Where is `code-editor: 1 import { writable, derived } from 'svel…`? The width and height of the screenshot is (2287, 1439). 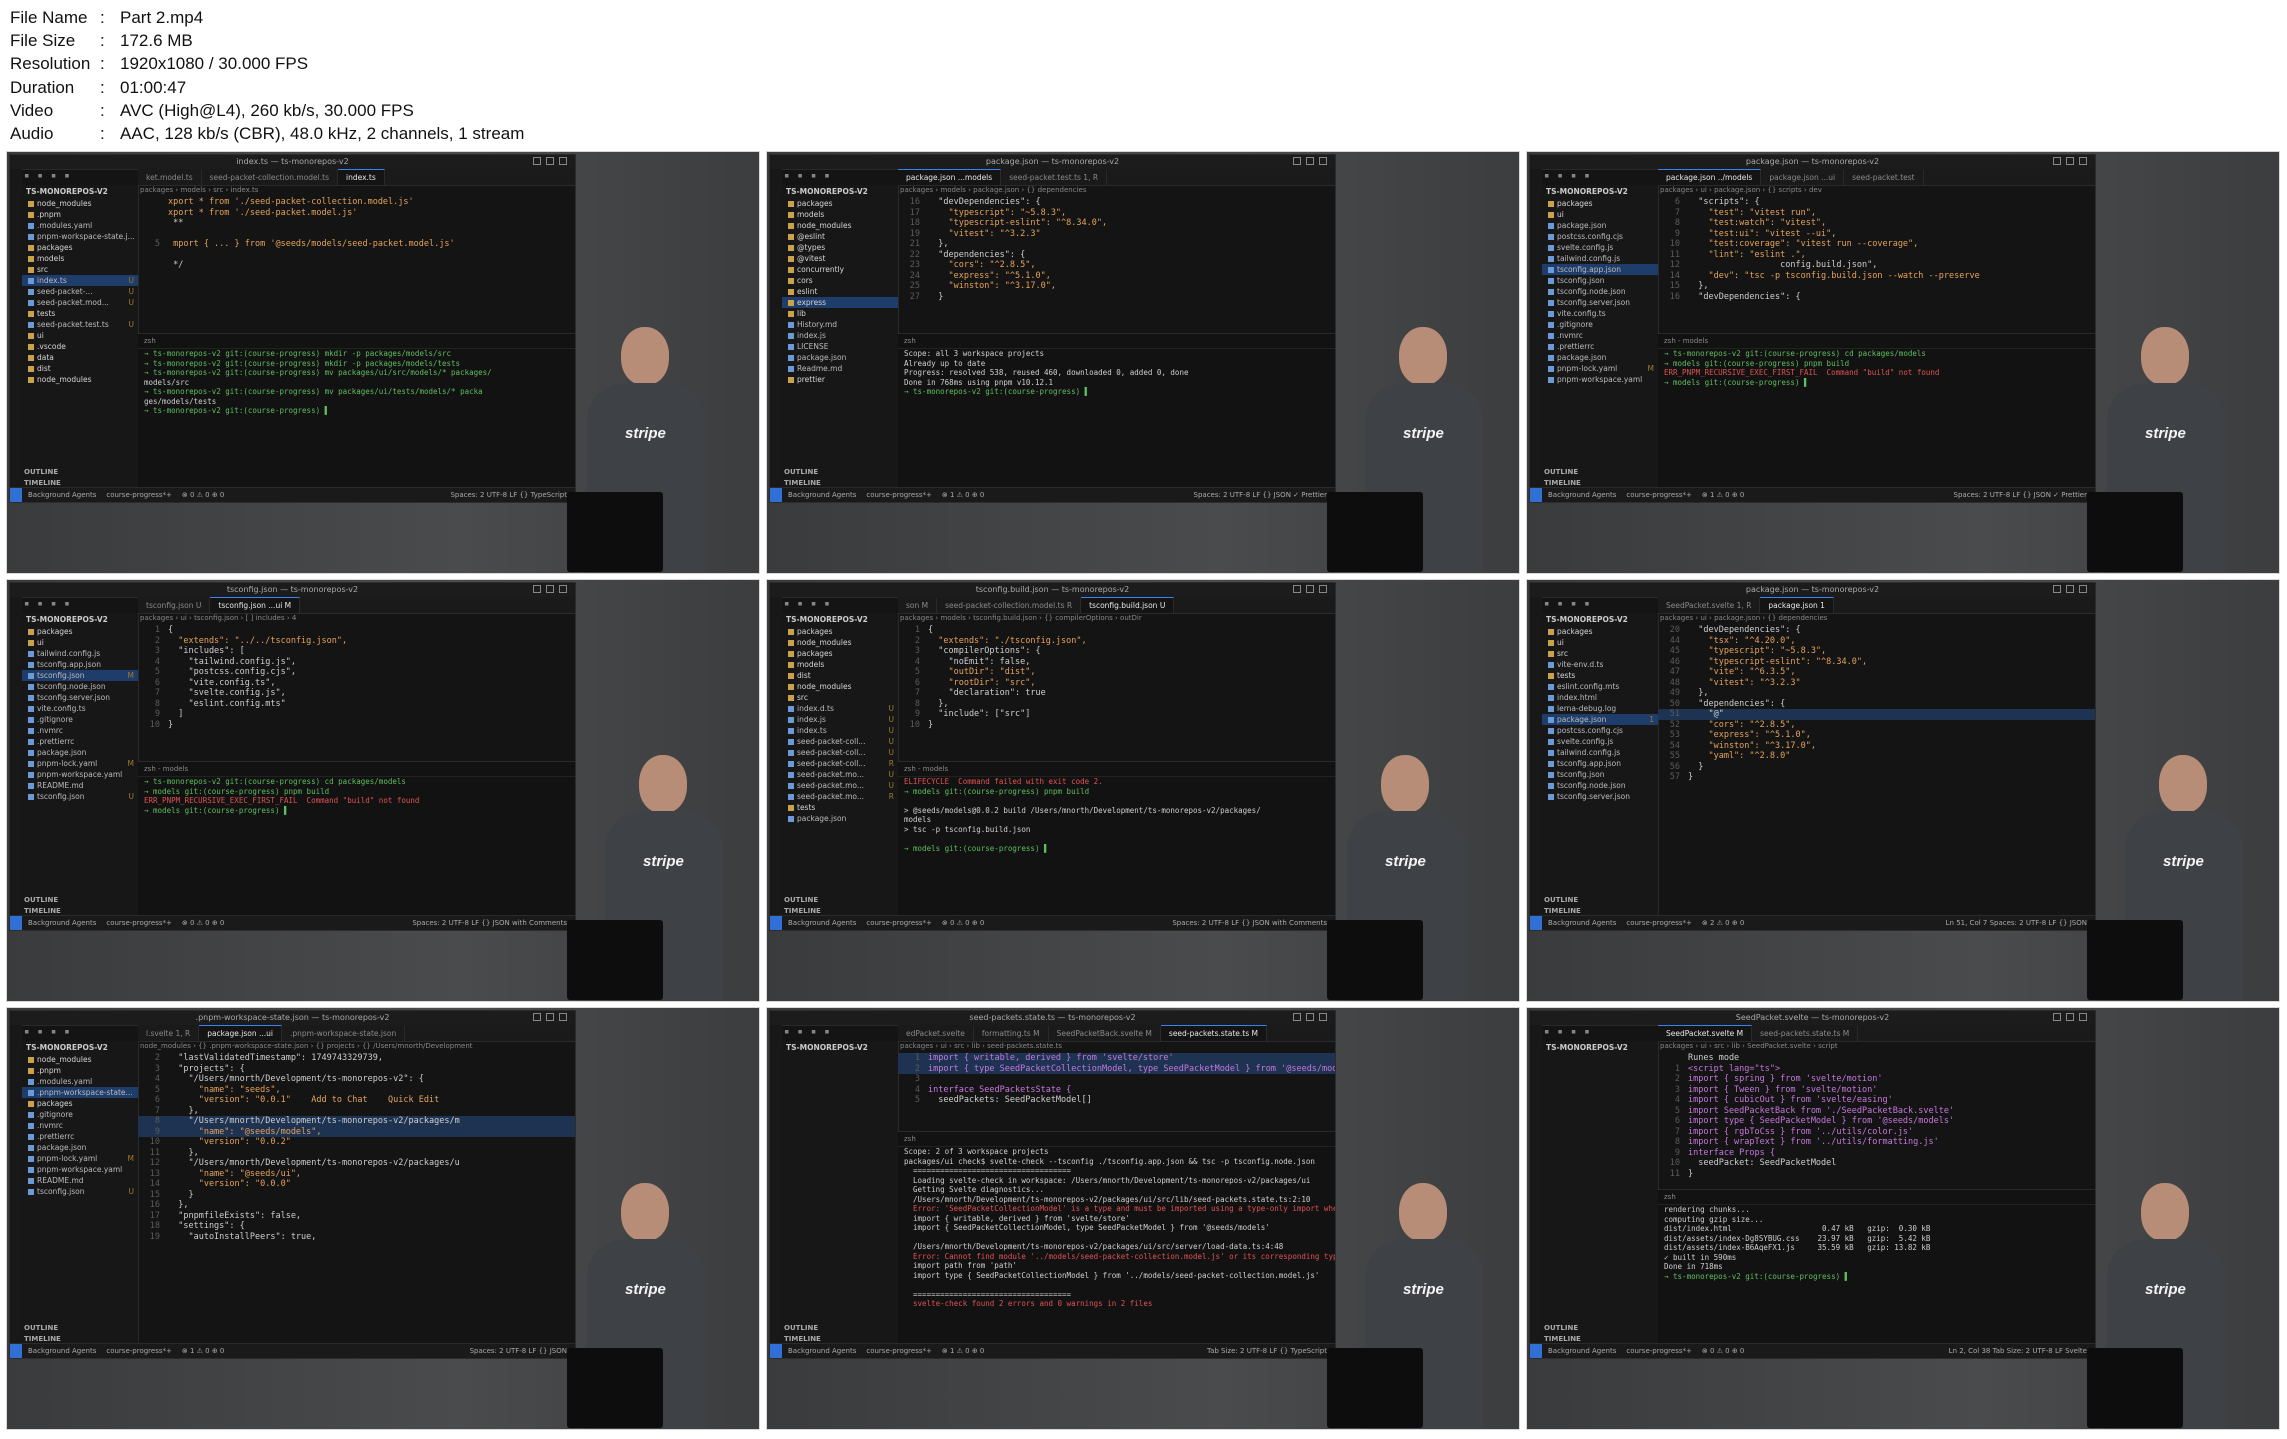 code-editor: 1 import { writable, derived } from 'svel… is located at coordinates (1116, 1091).